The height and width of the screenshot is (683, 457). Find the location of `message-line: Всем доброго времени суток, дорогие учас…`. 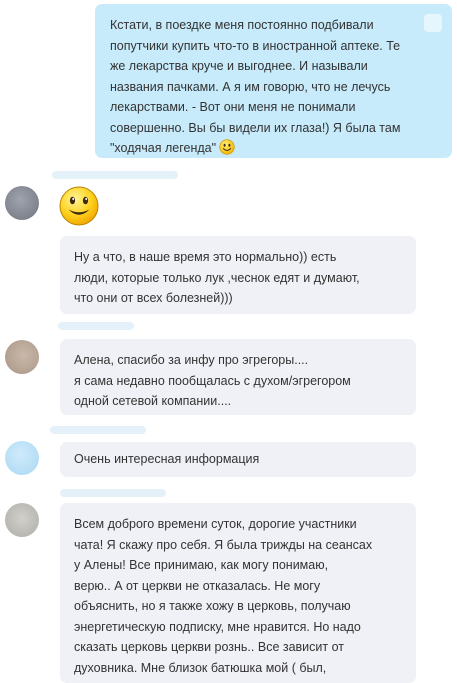

message-line: Всем доброго времени суток, дорогие учас… is located at coordinates (215, 524).